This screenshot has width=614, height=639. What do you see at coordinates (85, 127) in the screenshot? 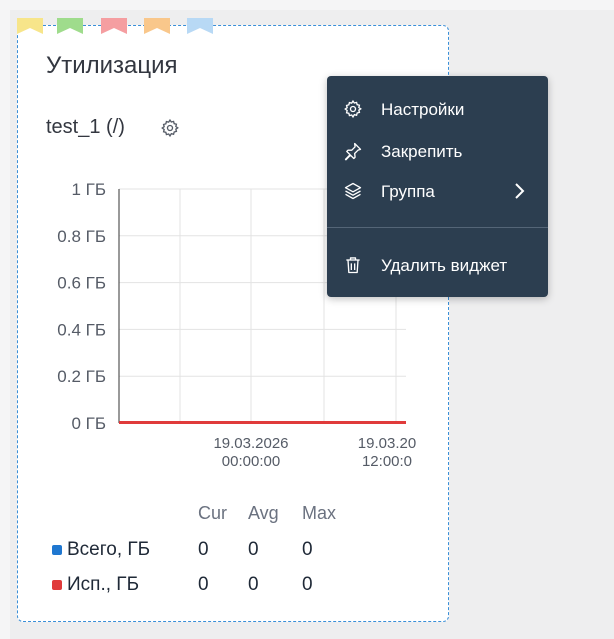
I see `widget-subtitle: test_1 (/)` at bounding box center [85, 127].